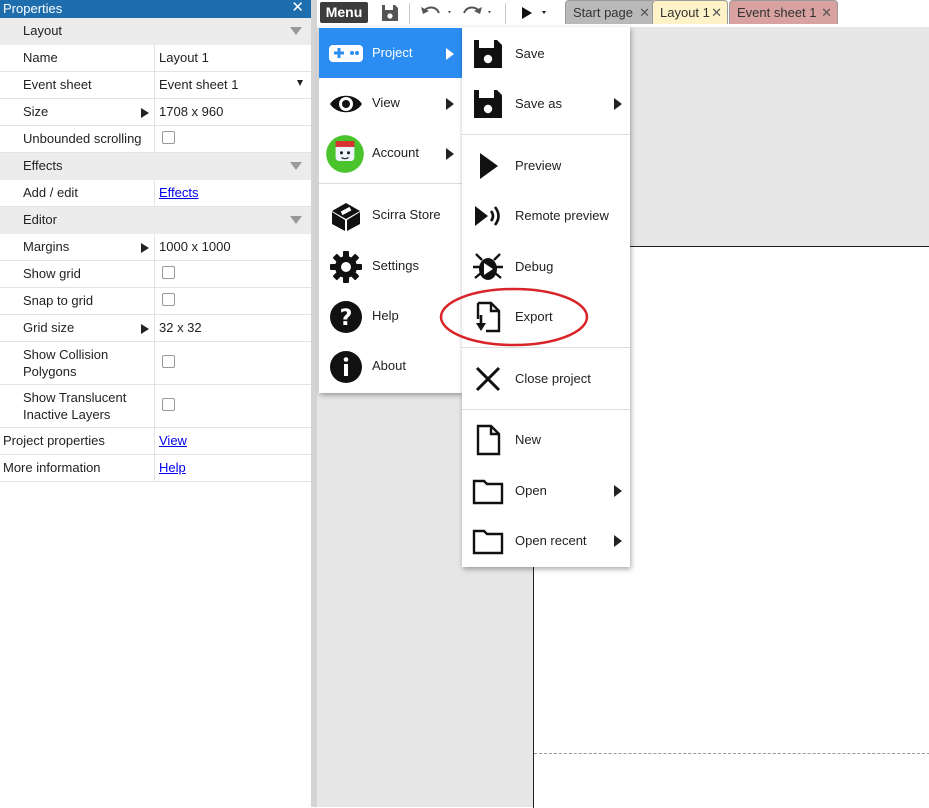 The image size is (929, 808). Describe the element at coordinates (546, 440) in the screenshot. I see `menu-item-new: New` at that location.